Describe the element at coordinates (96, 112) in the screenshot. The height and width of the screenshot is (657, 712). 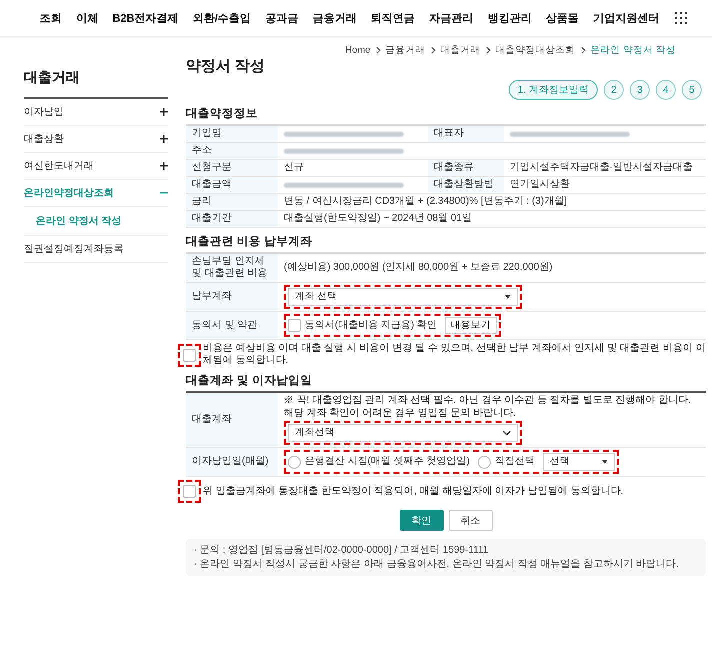
I see `sidebar-item: 이자납입` at that location.